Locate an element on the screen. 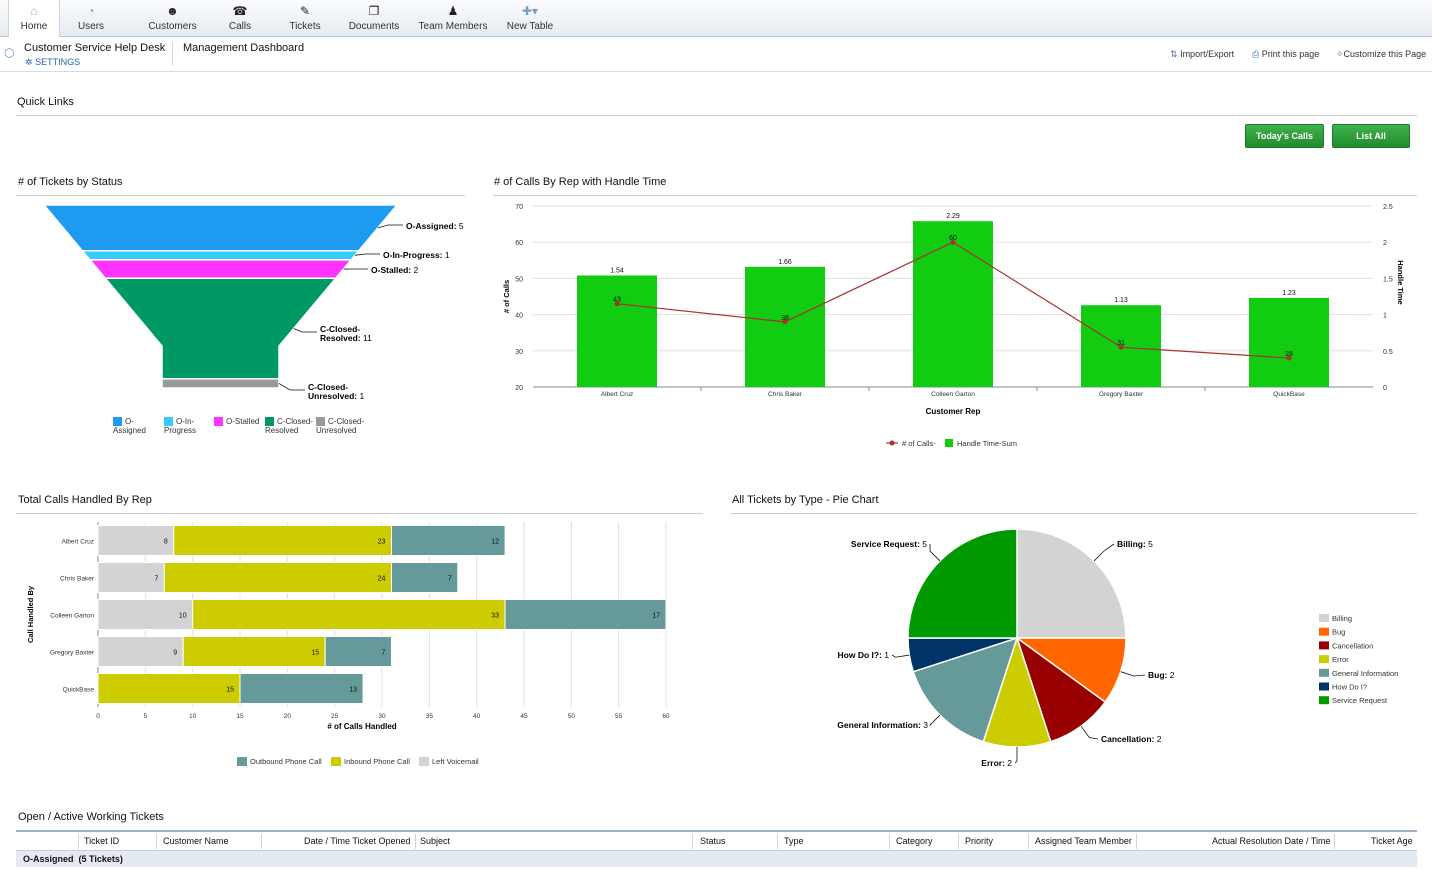 Image resolution: width=1432 pixels, height=870 pixels. list-all-button: List All is located at coordinates (1371, 136).